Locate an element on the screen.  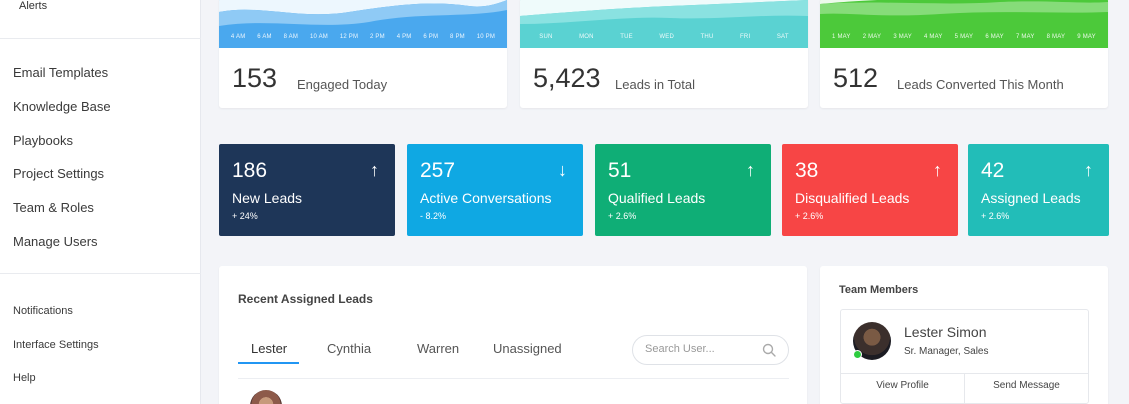
kpi-value: 257 is located at coordinates (438, 170).